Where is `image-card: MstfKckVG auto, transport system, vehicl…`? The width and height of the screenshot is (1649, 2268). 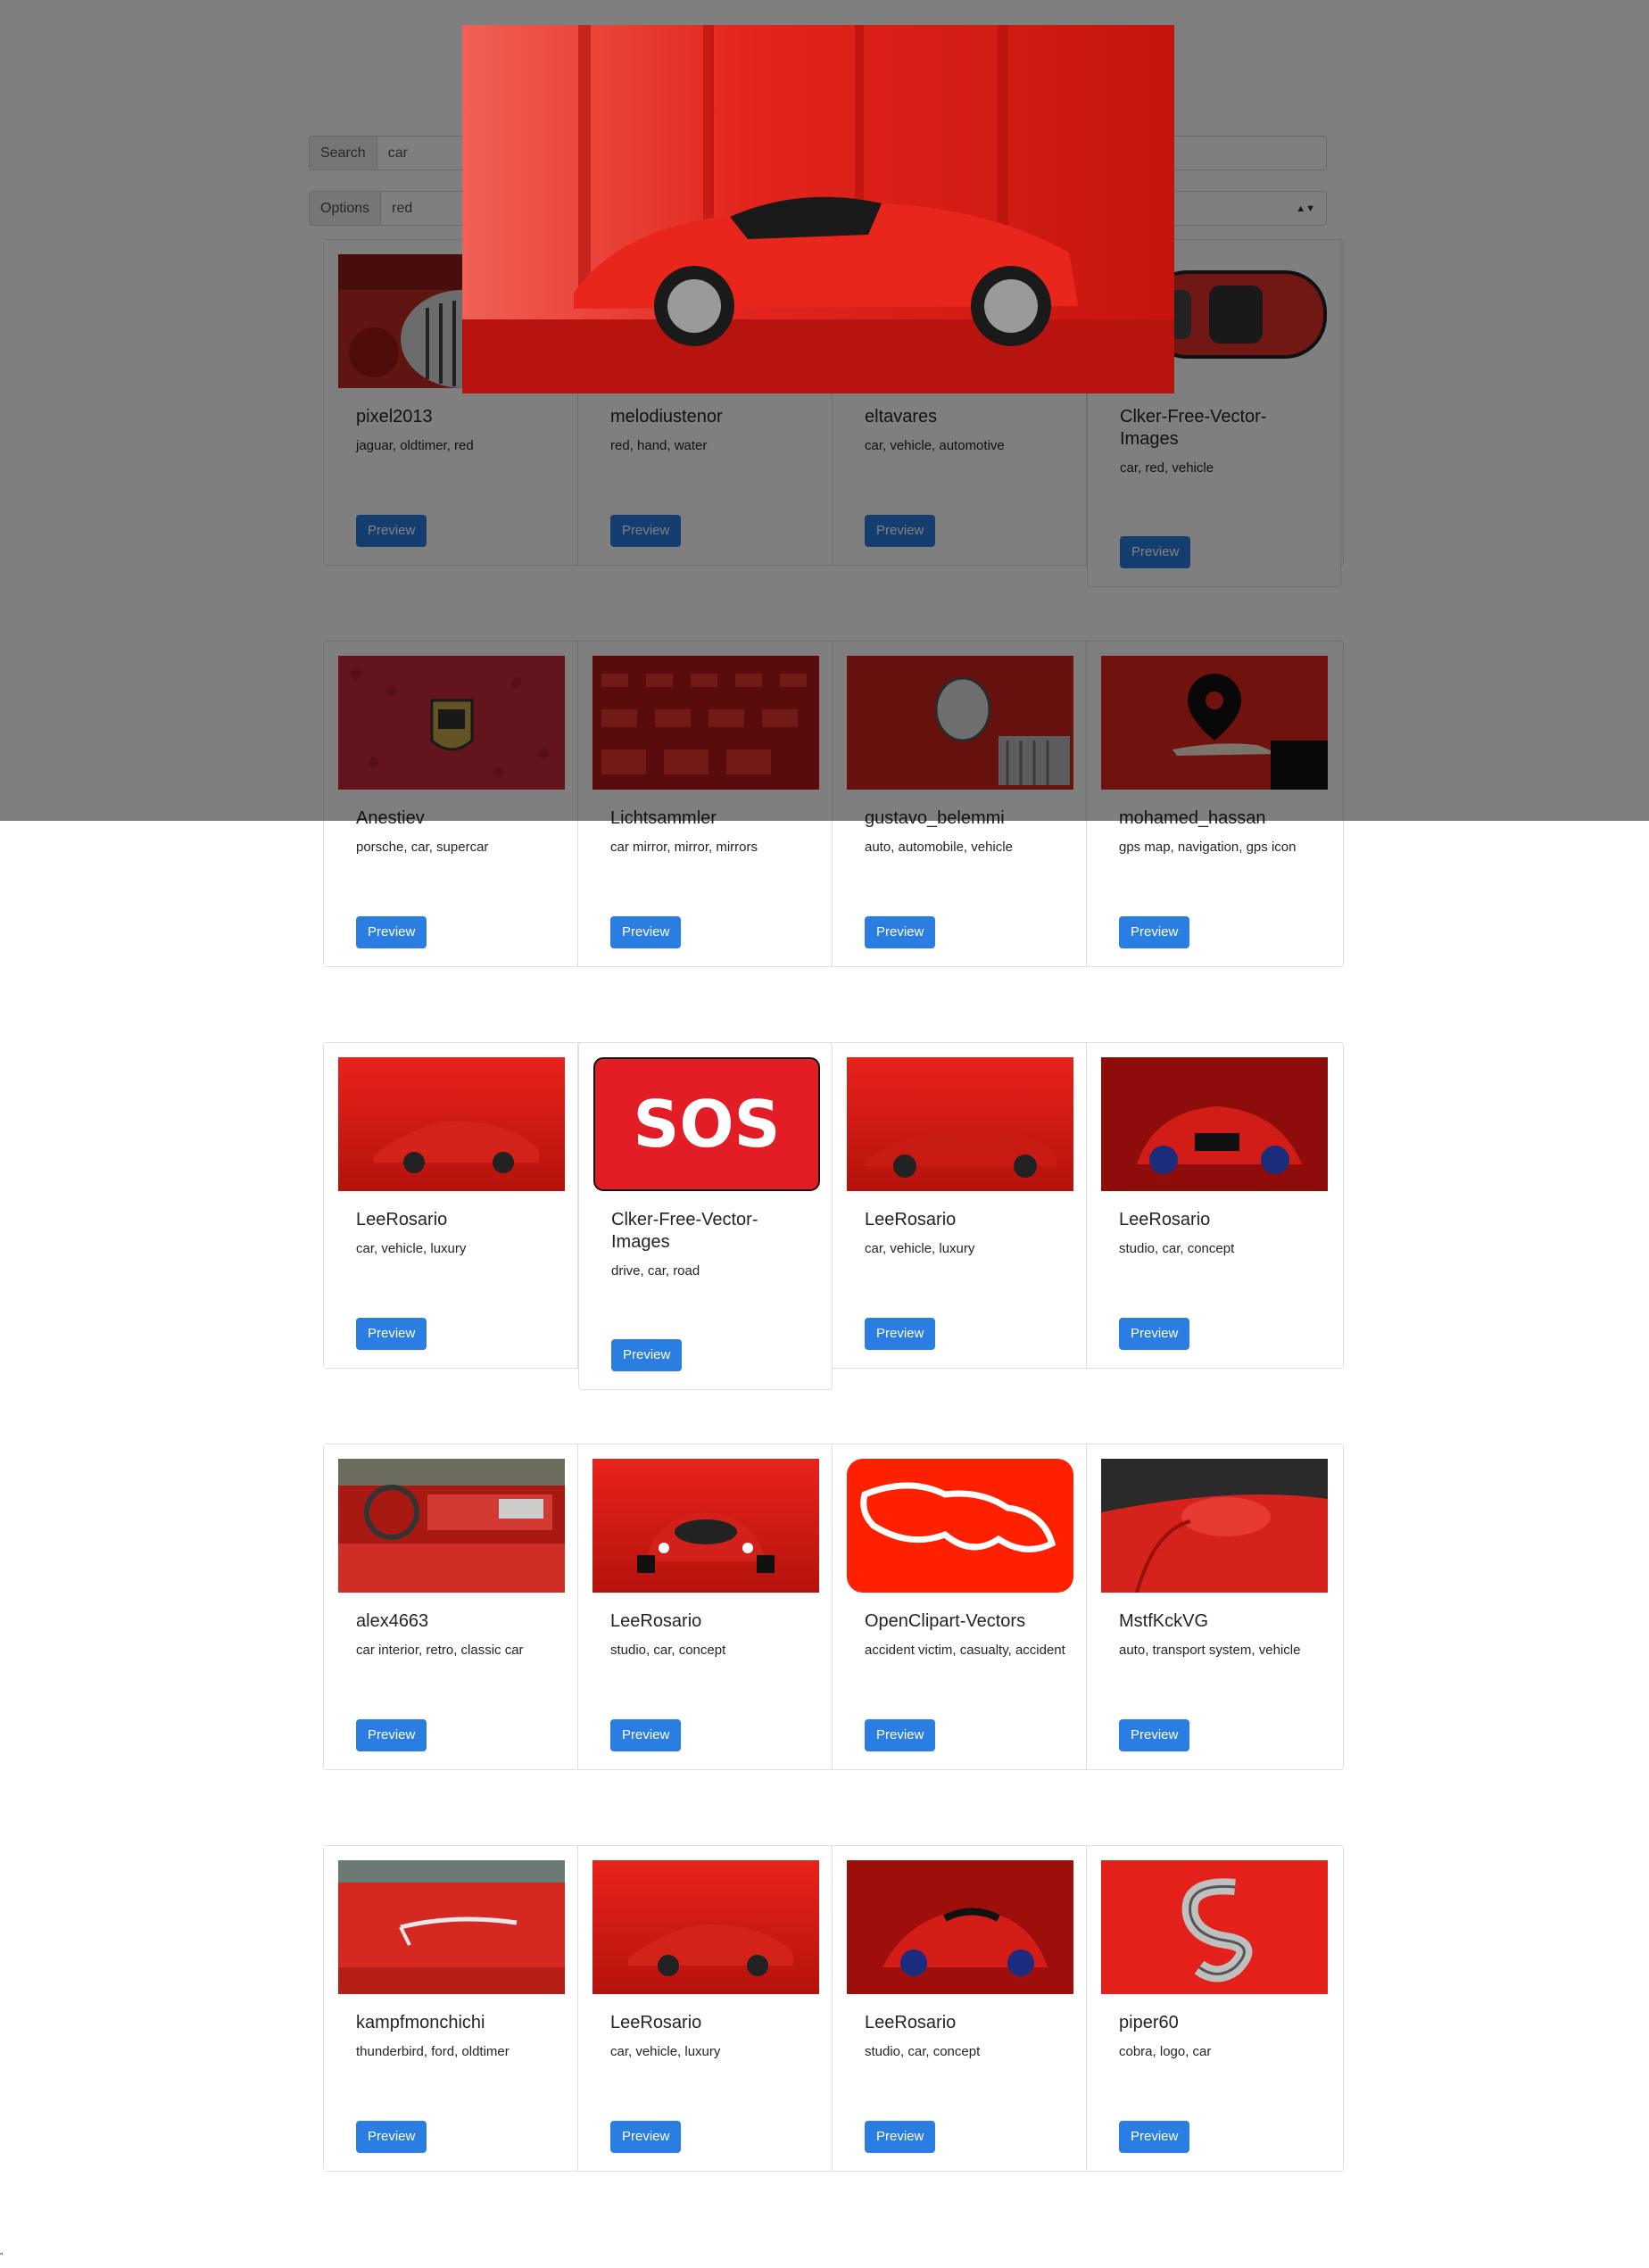 image-card: MstfKckVG auto, transport system, vehicl… is located at coordinates (1214, 1606).